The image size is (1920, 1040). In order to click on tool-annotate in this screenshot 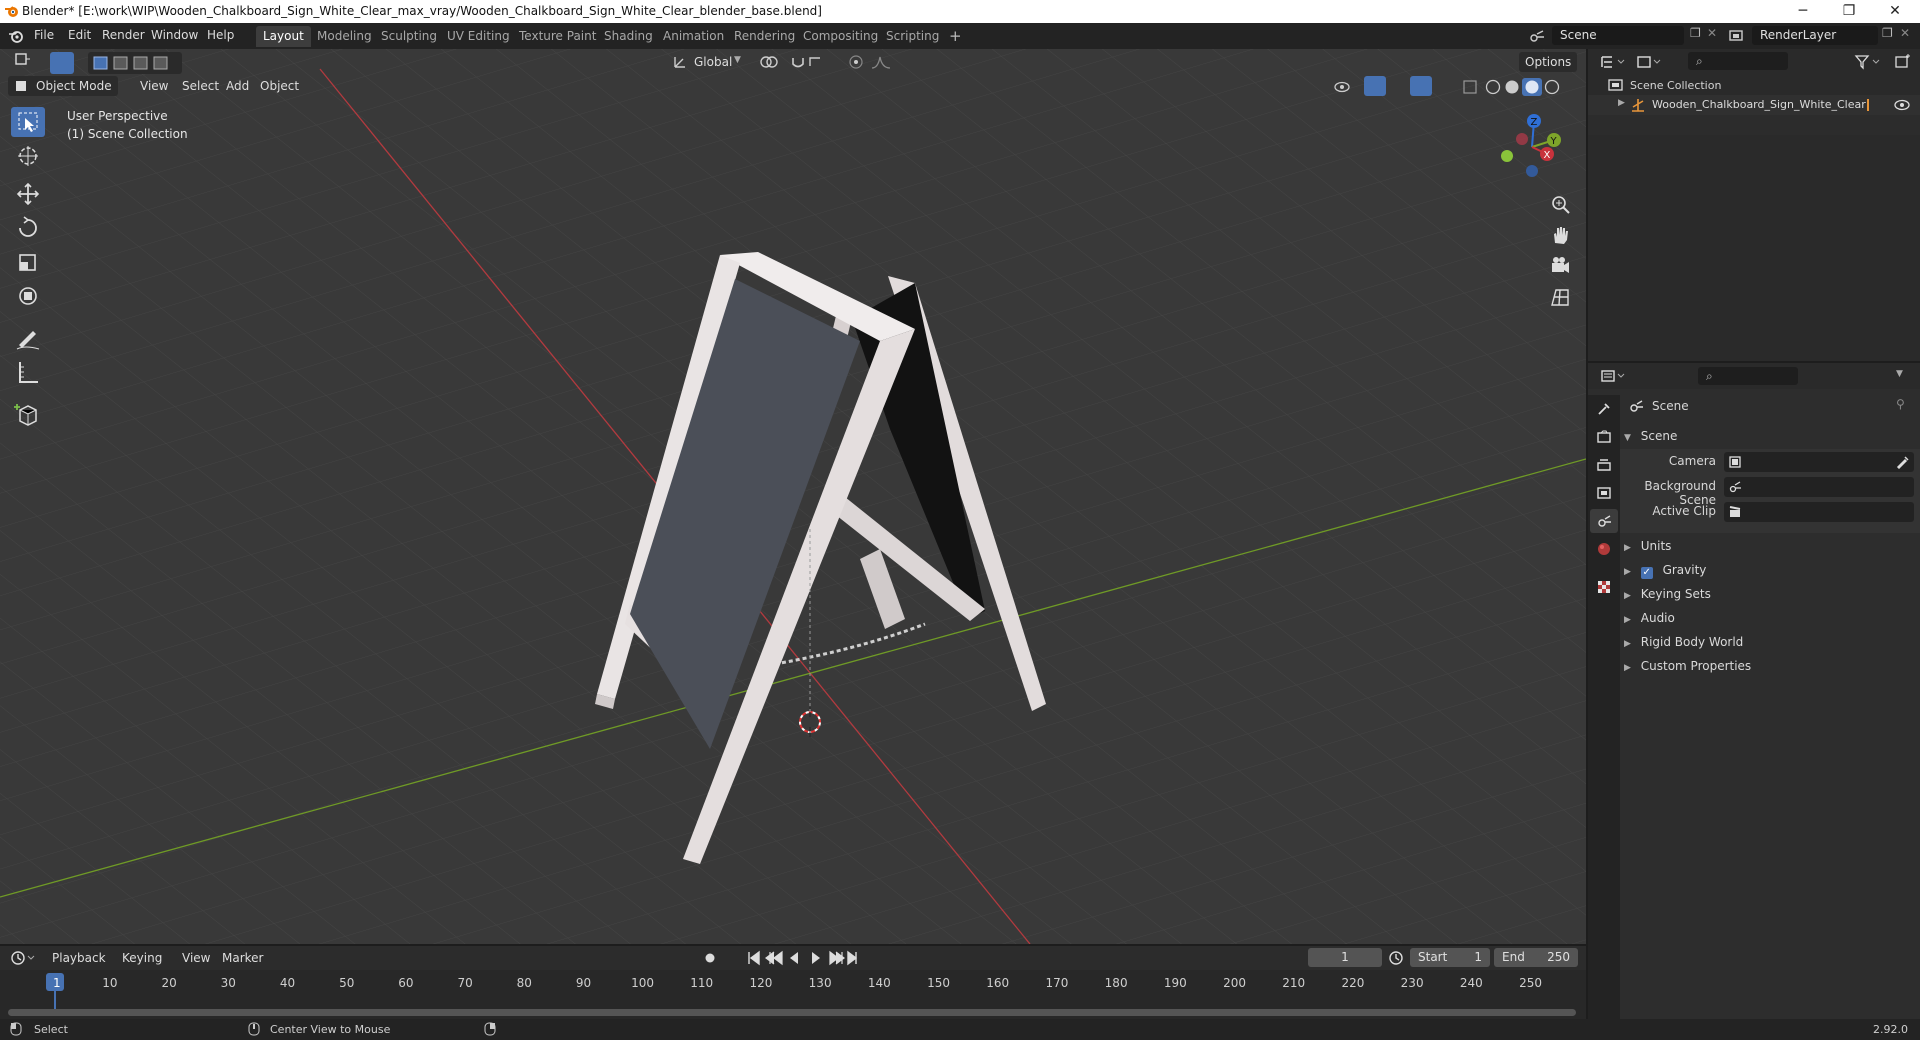, I will do `click(28, 338)`.